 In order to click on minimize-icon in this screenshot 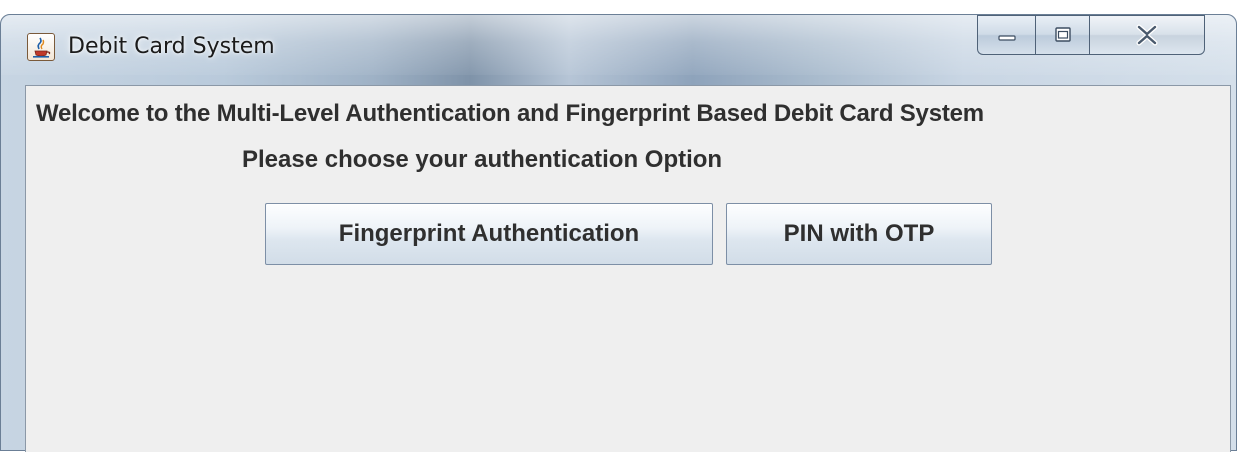, I will do `click(1006, 38)`.